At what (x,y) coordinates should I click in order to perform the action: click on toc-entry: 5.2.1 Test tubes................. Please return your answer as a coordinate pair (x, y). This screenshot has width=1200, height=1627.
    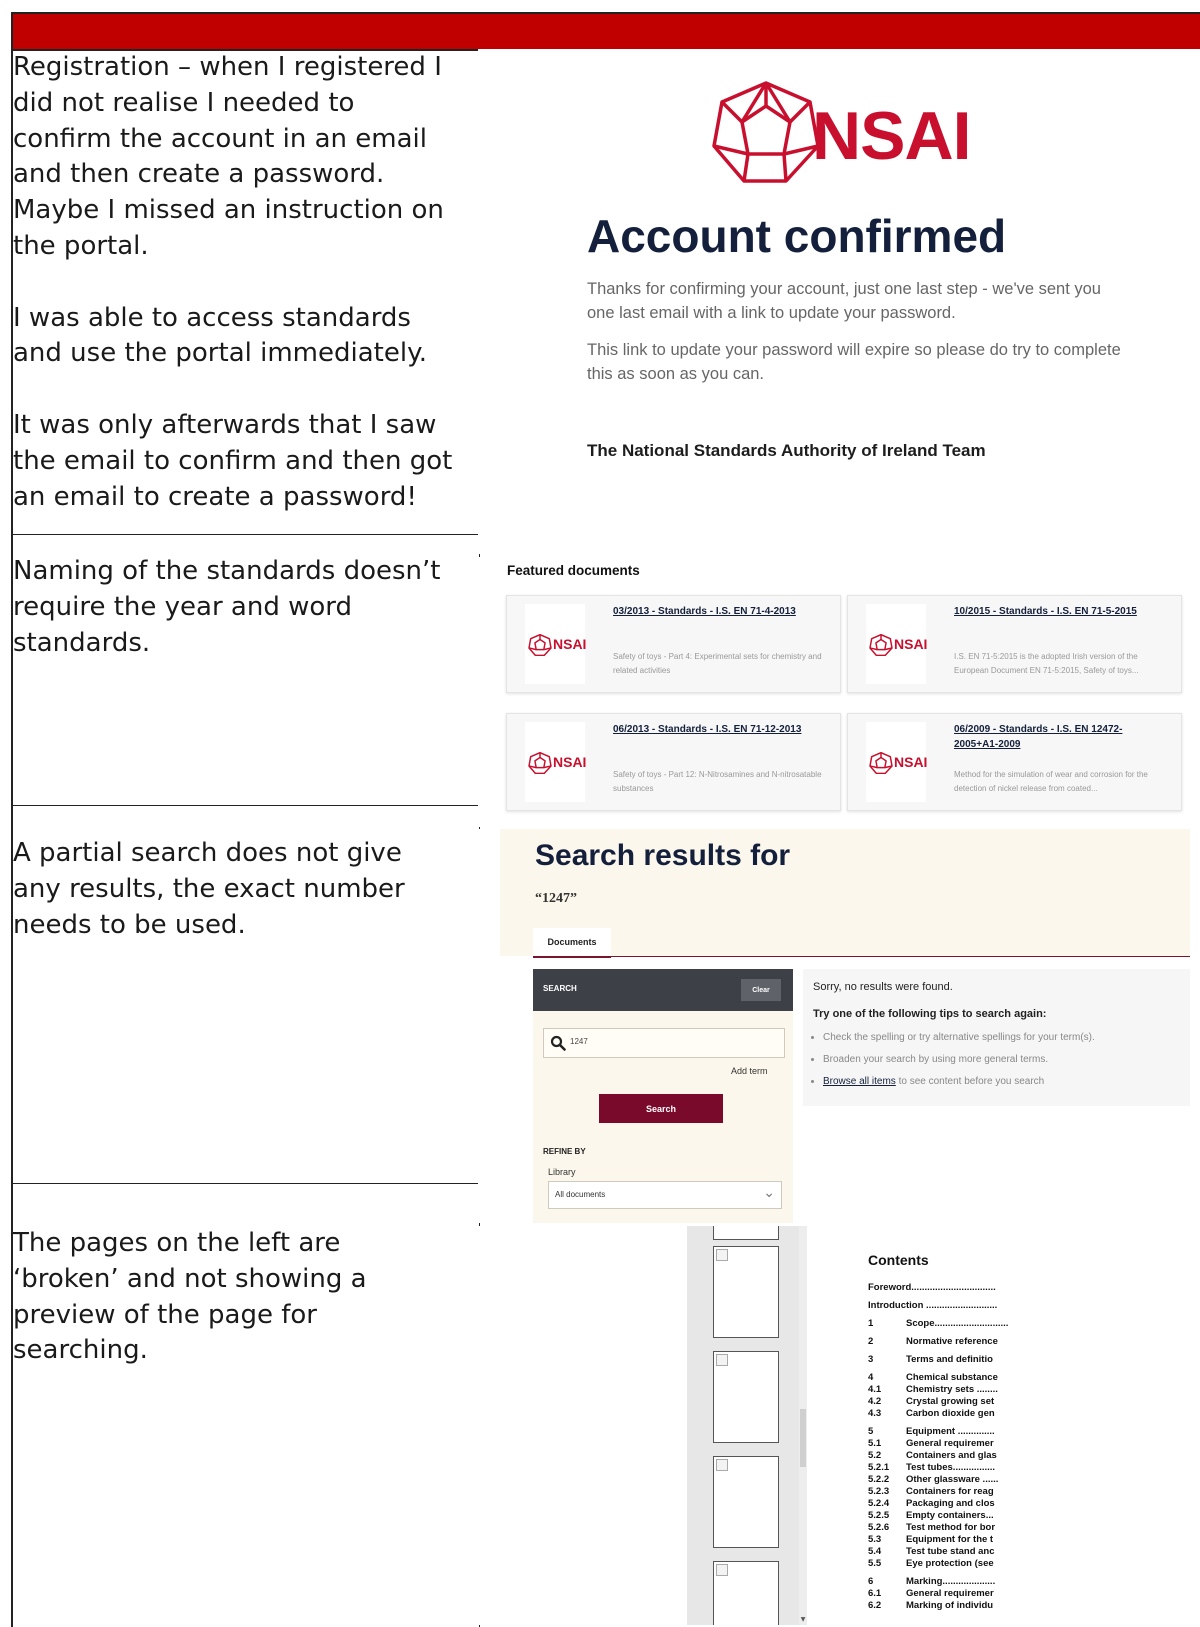
    Looking at the image, I should click on (938, 1468).